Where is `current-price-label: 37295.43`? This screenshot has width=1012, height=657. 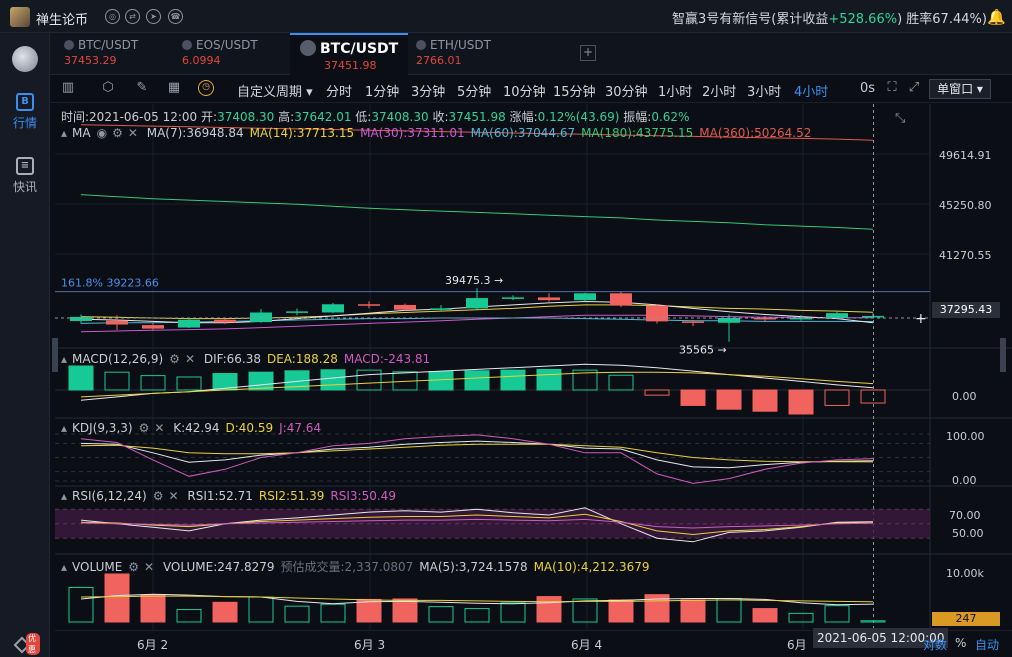
current-price-label: 37295.43 is located at coordinates (966, 310).